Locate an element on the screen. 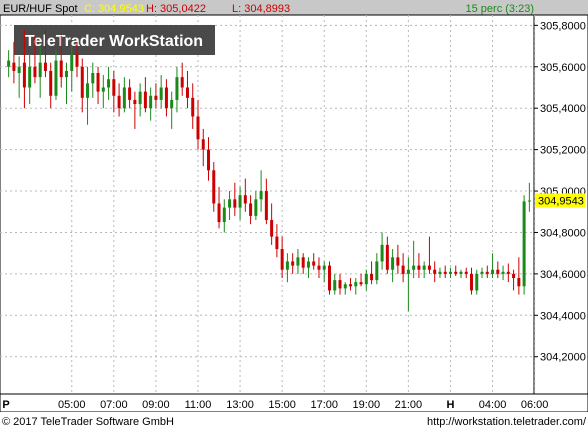 This screenshot has height=436, width=588. y-tick-label: 304,2000 is located at coordinates (563, 358).